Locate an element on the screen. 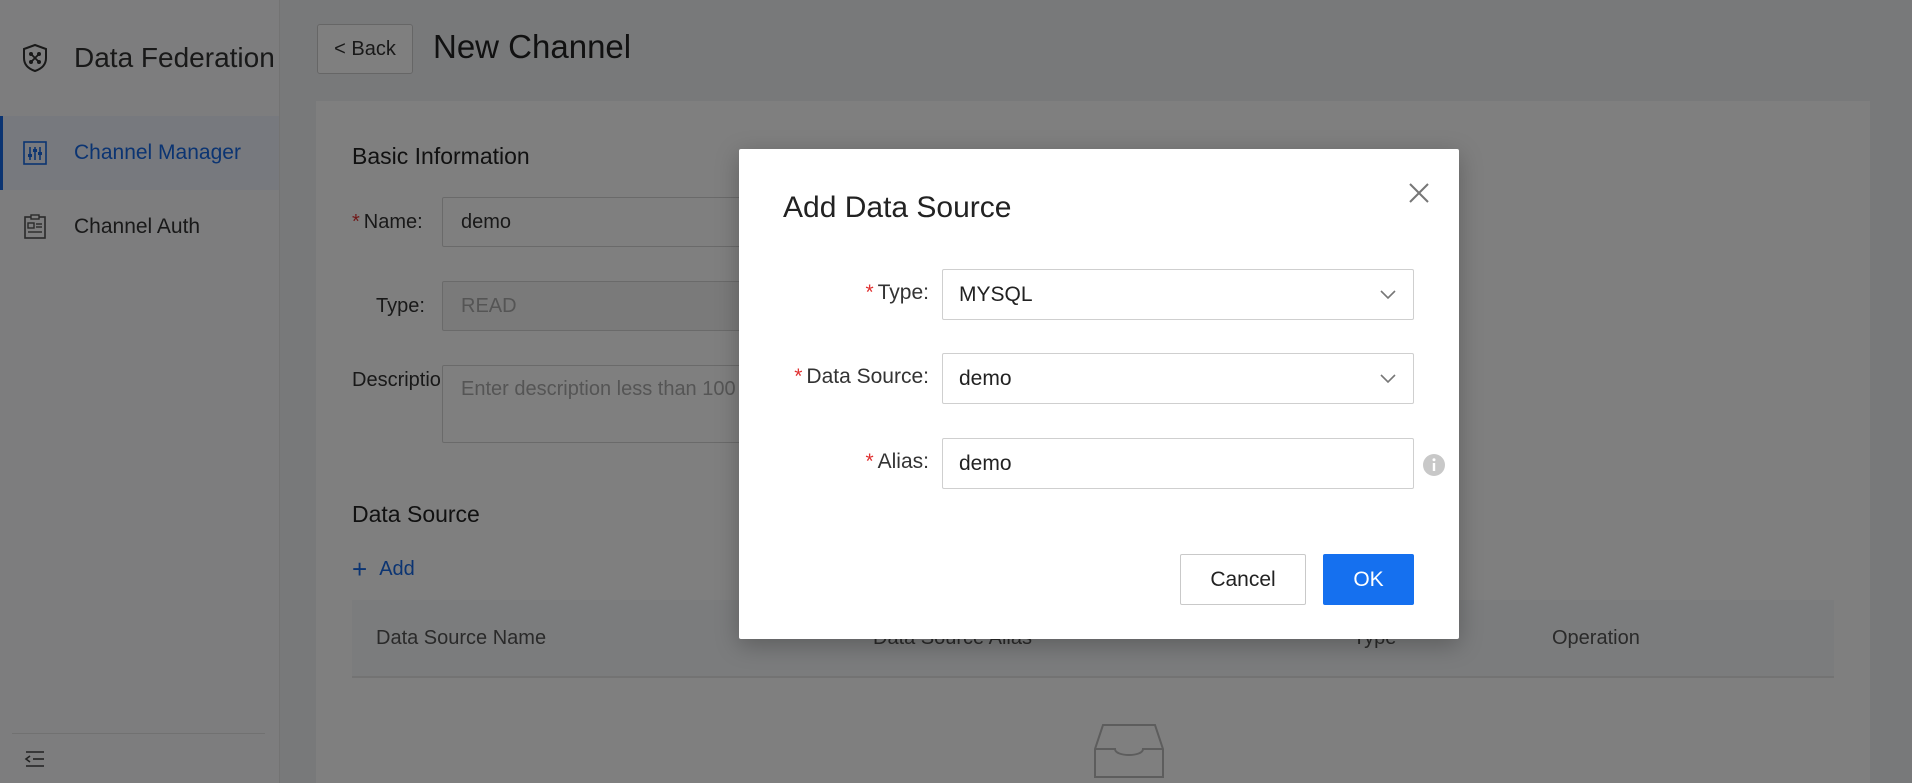  type-select: MYSQL is located at coordinates (1178, 294).